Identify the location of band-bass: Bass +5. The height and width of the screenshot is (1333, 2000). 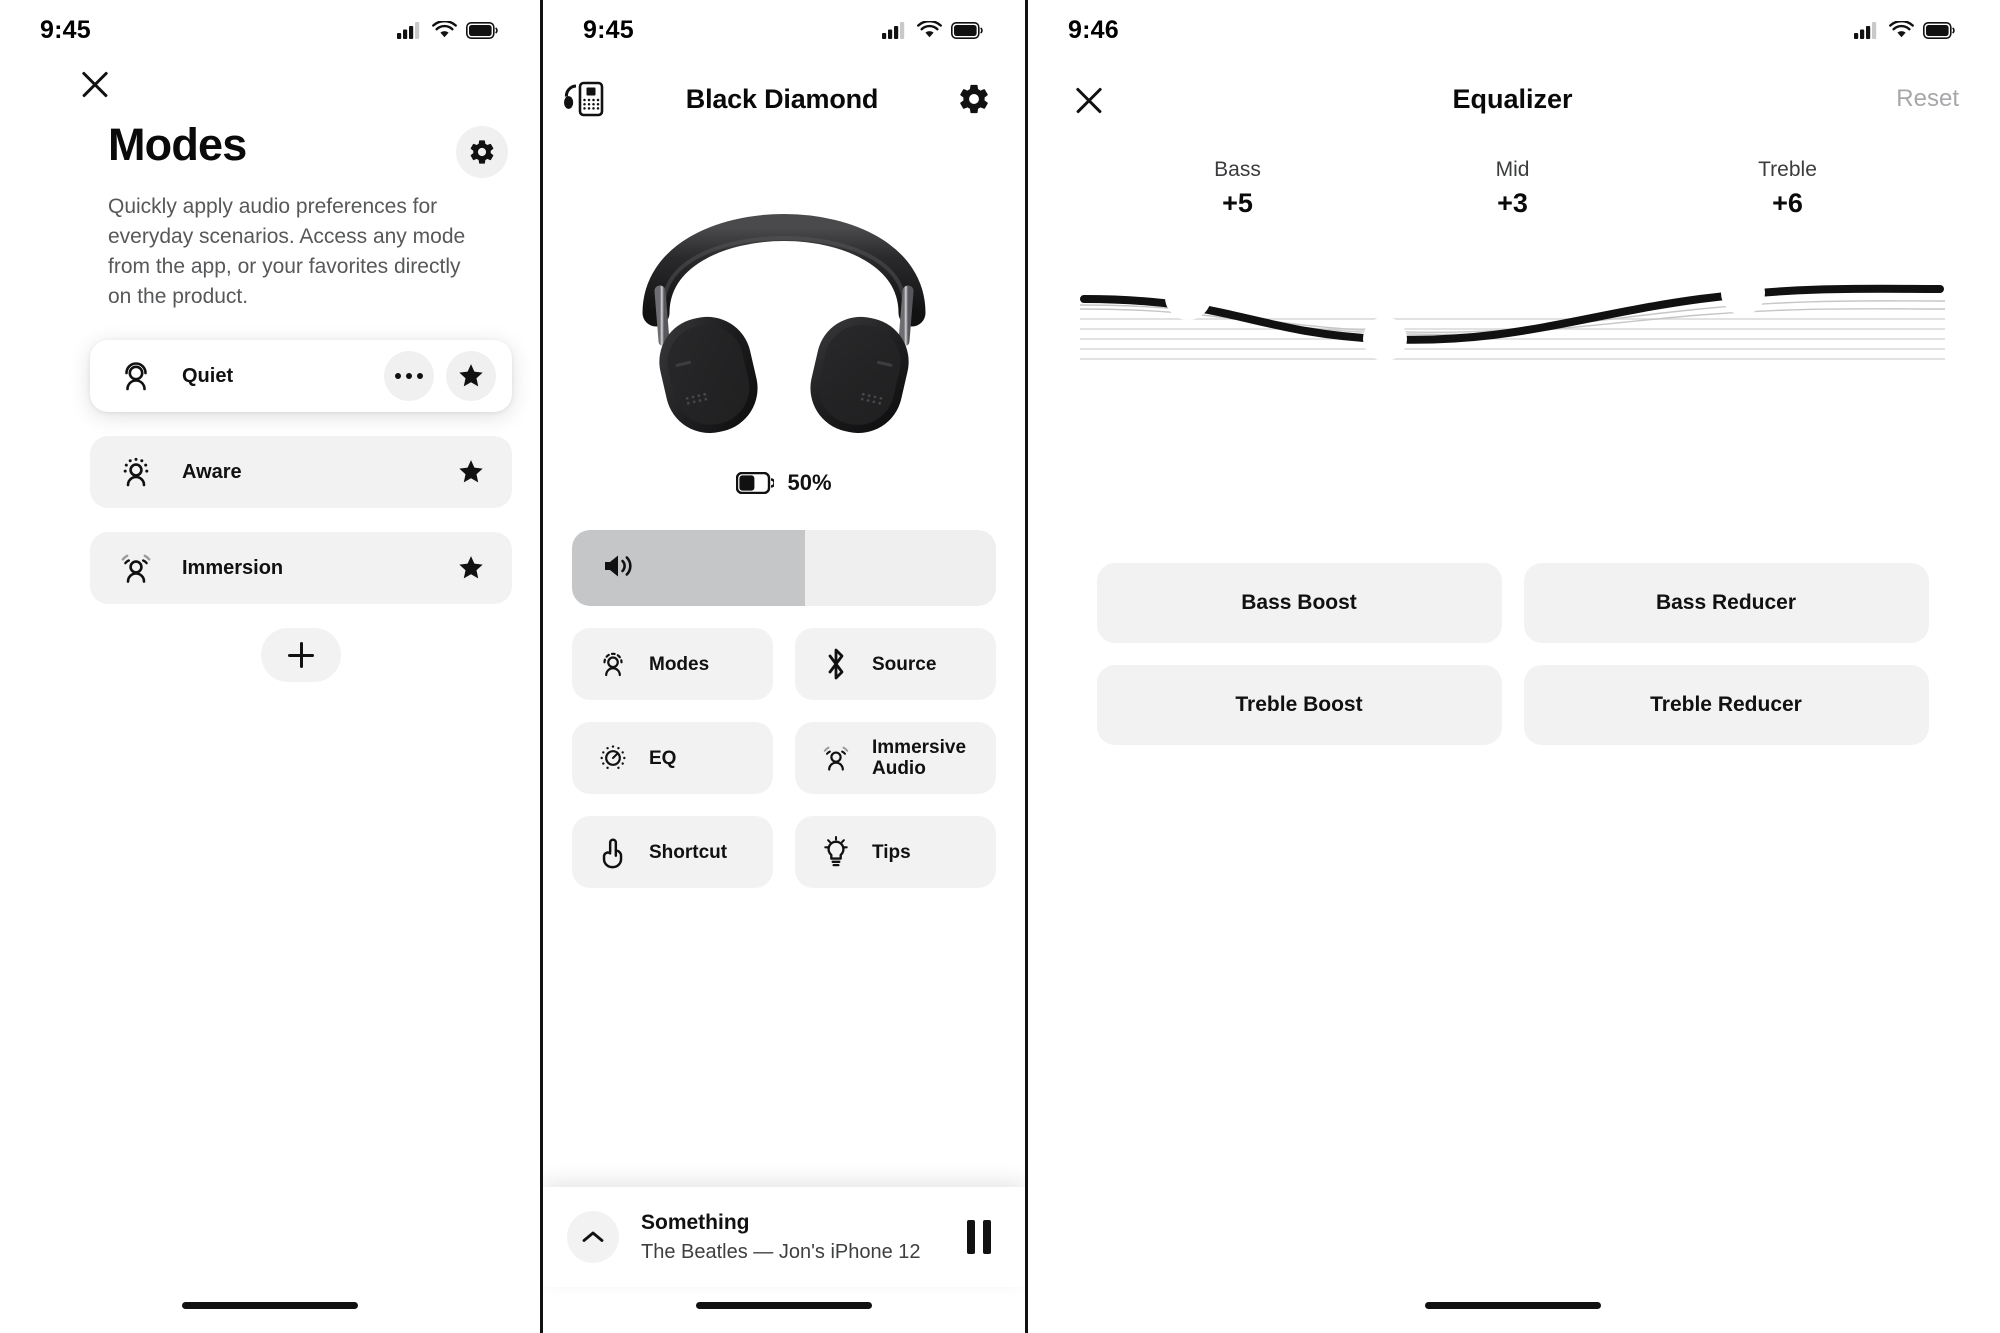
(1238, 188).